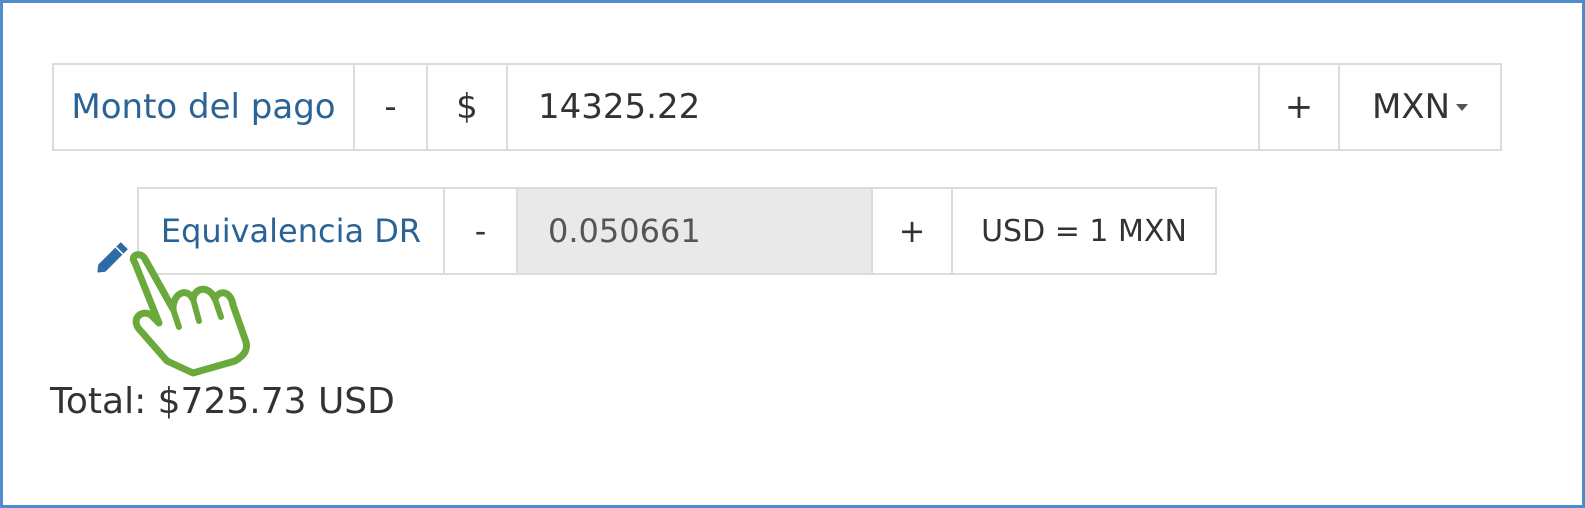  Describe the element at coordinates (190, 314) in the screenshot. I see `hand-pointer-icon` at that location.